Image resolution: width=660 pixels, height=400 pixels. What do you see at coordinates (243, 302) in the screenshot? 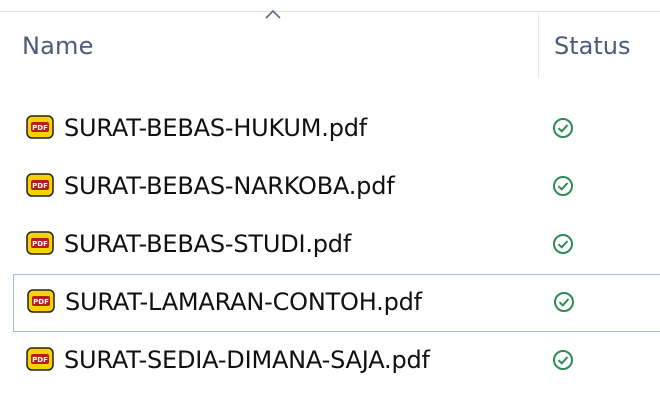
I see `file-name: SURAT-LAMARAN-CONTOH.pdf` at bounding box center [243, 302].